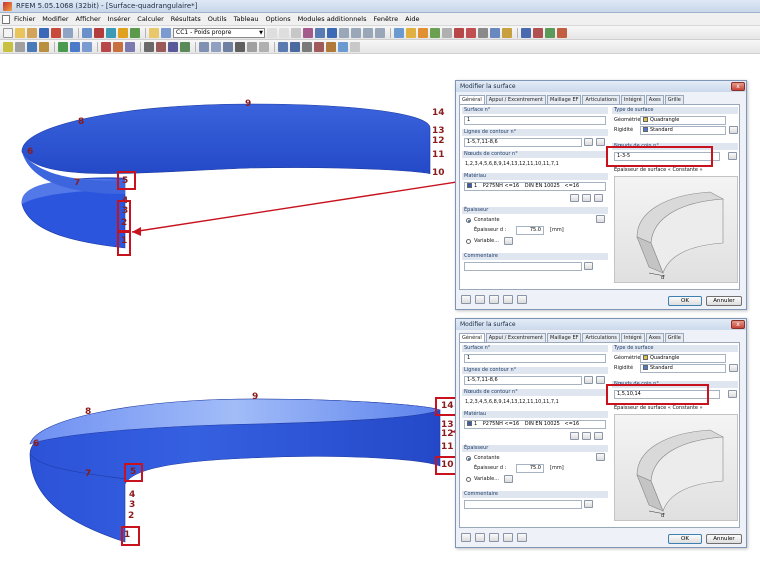 The image size is (760, 561). What do you see at coordinates (278, 19) in the screenshot?
I see `menu-options: Options` at bounding box center [278, 19].